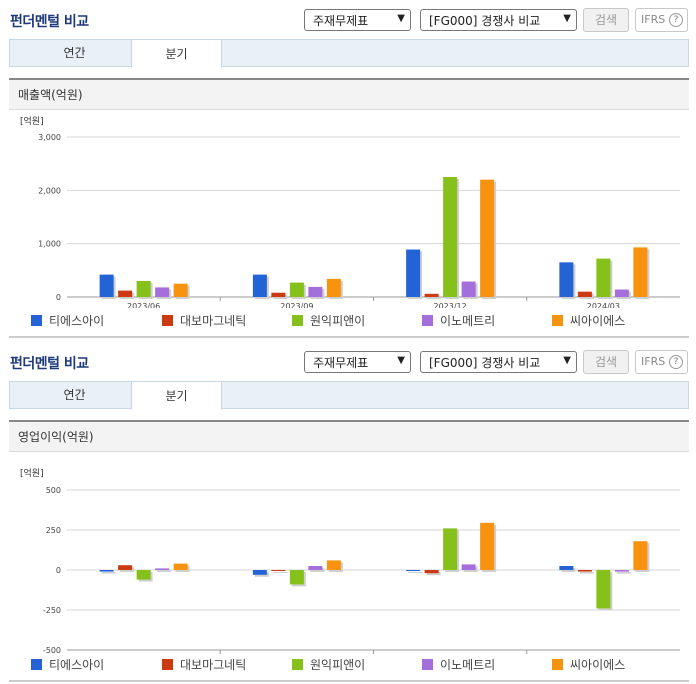 The image size is (696, 684). I want to click on y-tick-label: 3,000, so click(49, 137).